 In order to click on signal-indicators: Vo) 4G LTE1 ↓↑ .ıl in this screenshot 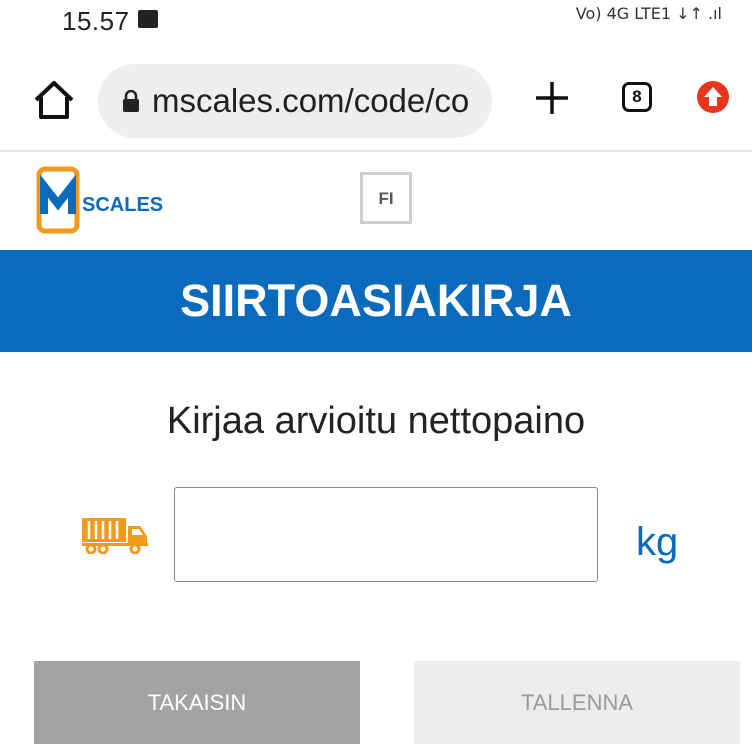, I will do `click(648, 13)`.